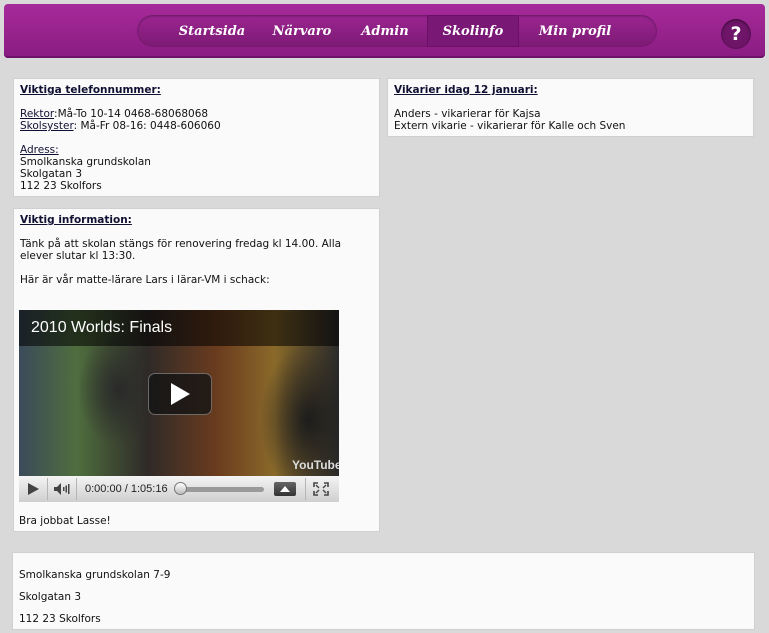 The width and height of the screenshot is (769, 633). I want to click on phone-numbers-title: Viktiga telefonnummer:, so click(90, 90).